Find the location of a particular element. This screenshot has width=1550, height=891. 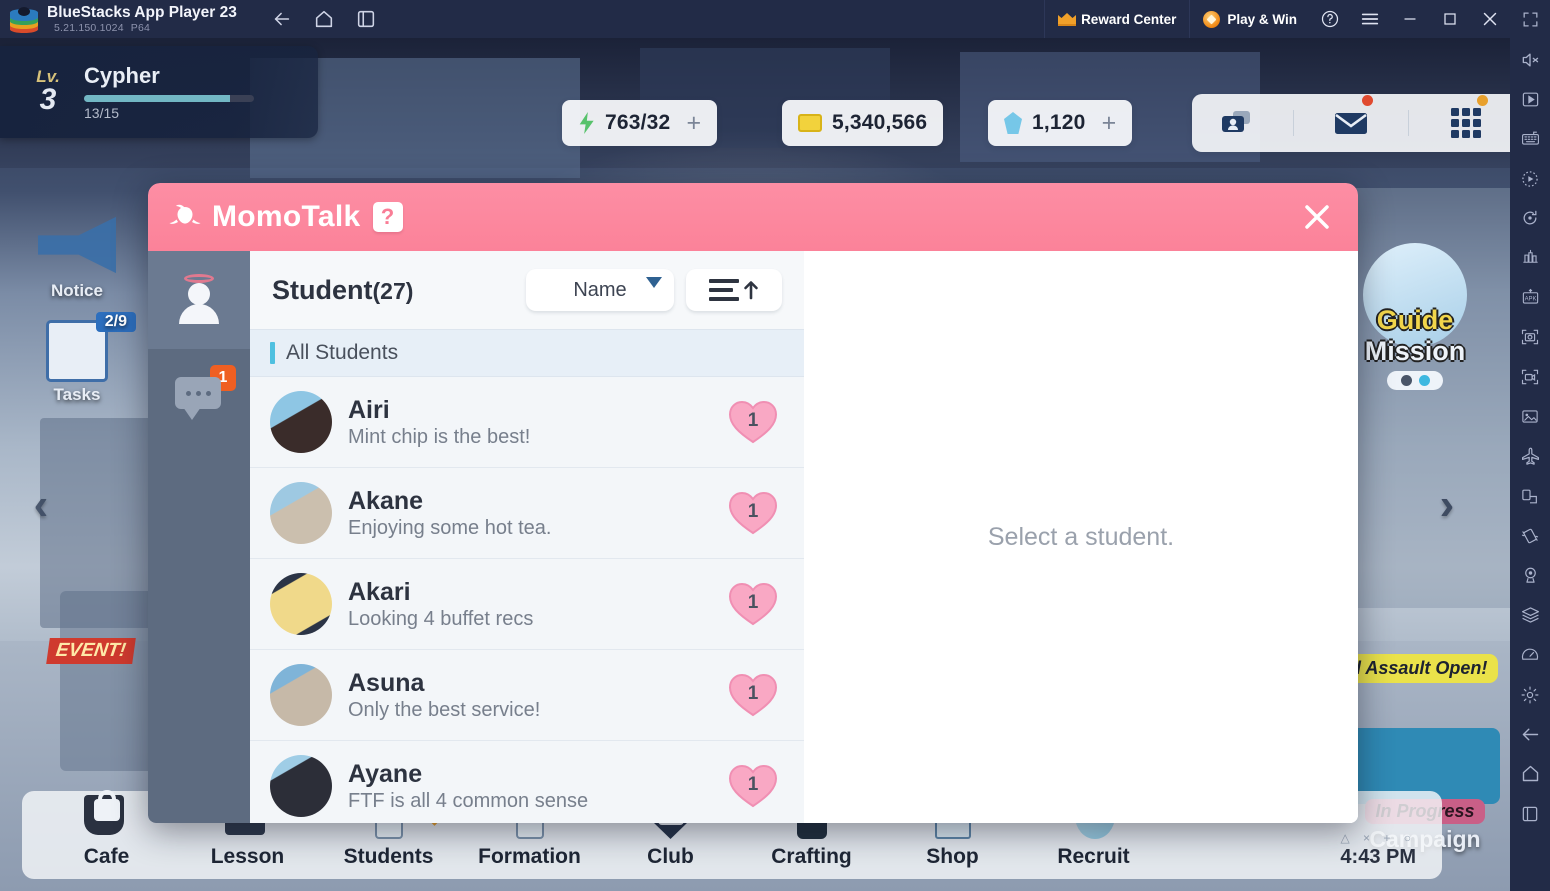

pointer-overlay-icon is located at coordinates (1530, 99).